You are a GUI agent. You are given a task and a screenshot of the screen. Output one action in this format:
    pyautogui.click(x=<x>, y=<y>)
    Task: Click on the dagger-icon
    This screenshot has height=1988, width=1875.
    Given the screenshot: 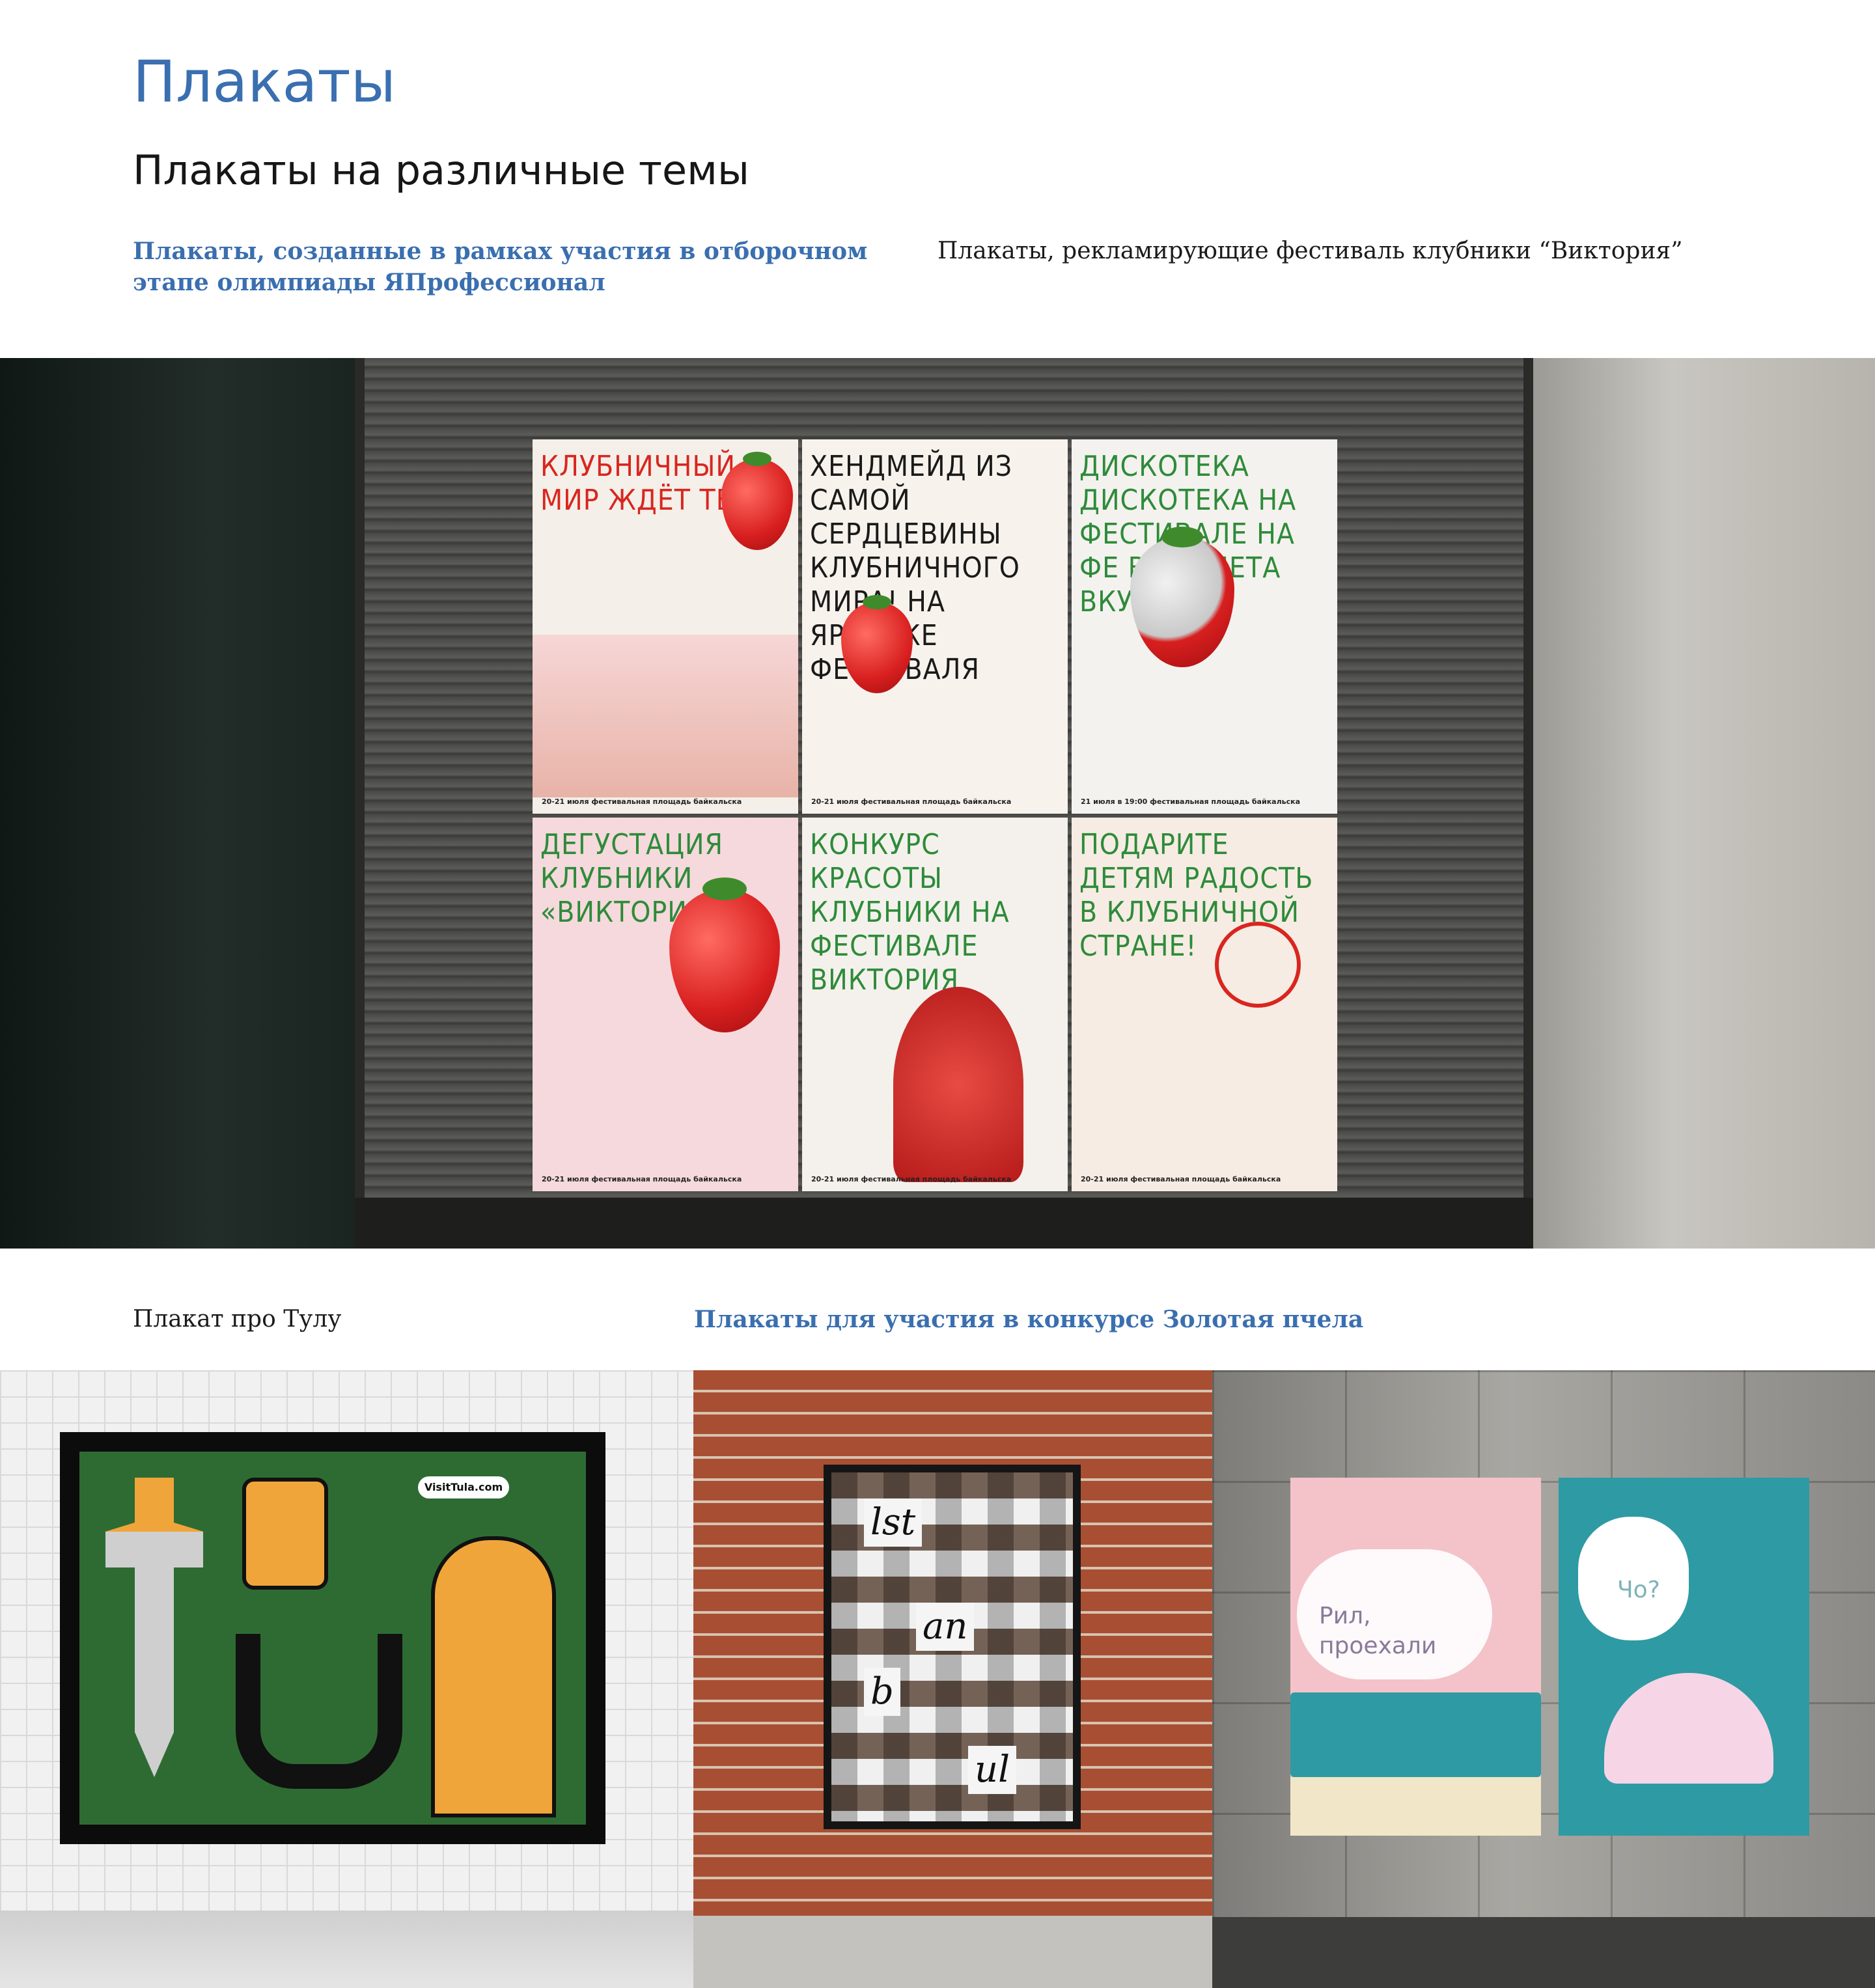 What is the action you would take?
    pyautogui.click(x=154, y=1627)
    